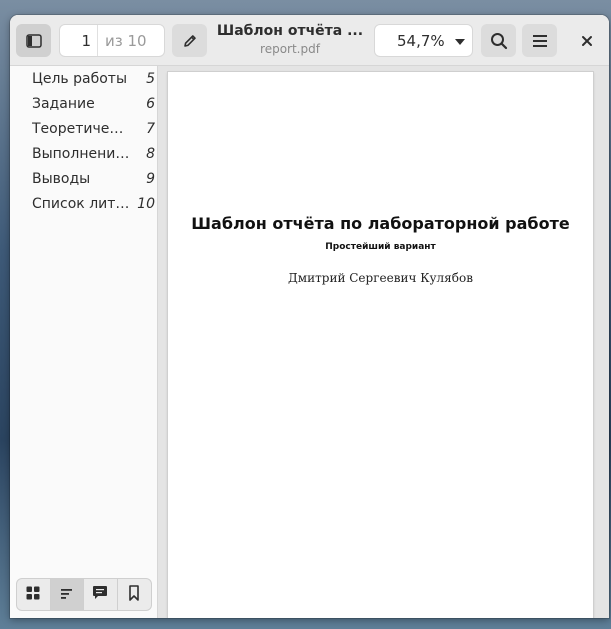  Describe the element at coordinates (150, 153) in the screenshot. I see `outline-item-page: 8` at that location.